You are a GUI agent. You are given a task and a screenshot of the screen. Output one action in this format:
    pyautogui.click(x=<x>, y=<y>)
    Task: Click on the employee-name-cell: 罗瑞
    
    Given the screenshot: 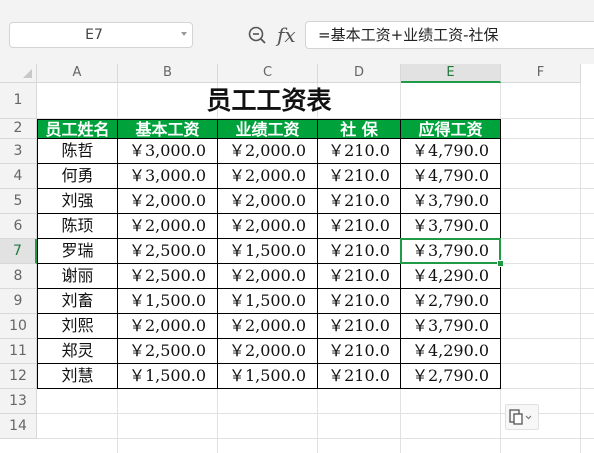 What is the action you would take?
    pyautogui.click(x=77, y=251)
    